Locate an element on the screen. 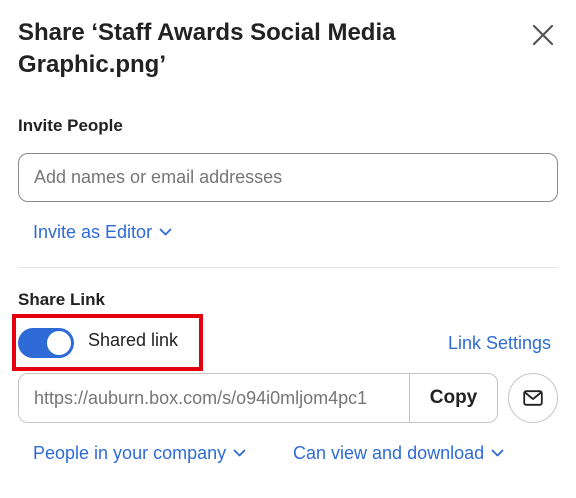 Image resolution: width=576 pixels, height=498 pixels. invite-section-label: Invite People is located at coordinates (70, 125).